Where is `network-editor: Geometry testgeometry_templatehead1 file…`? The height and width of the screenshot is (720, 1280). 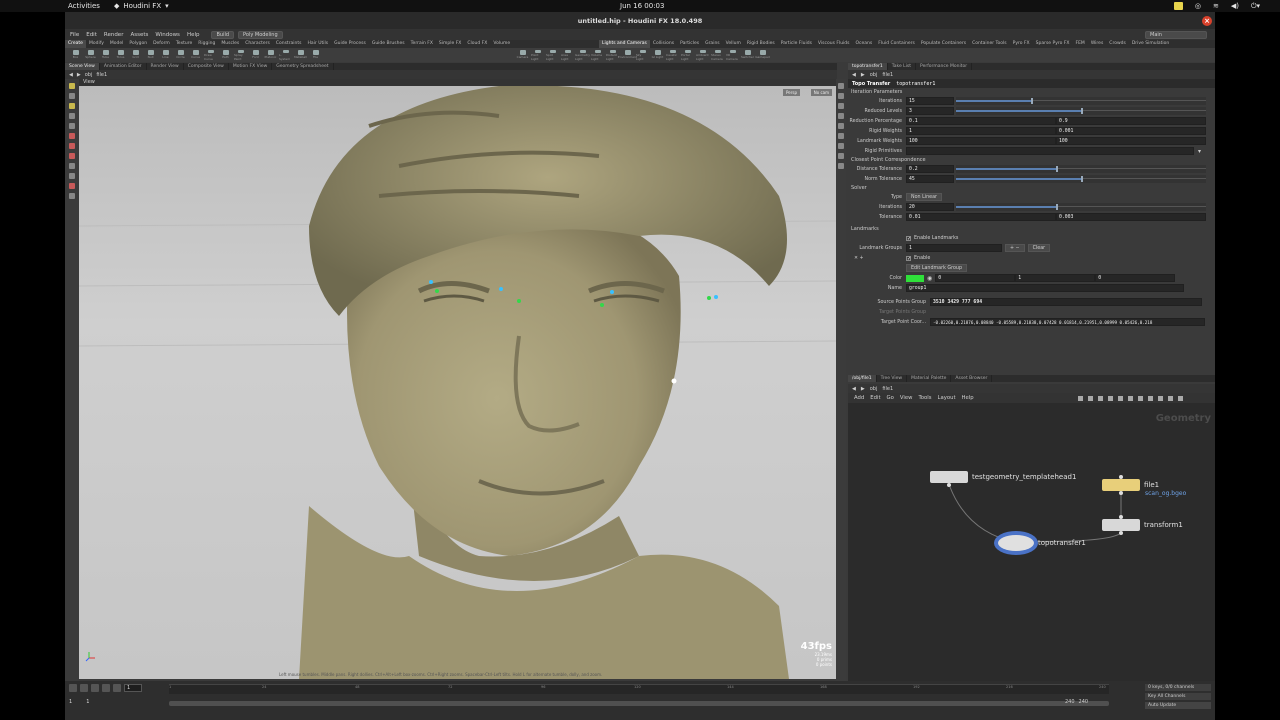 network-editor: Geometry testgeometry_templatehead1 file… is located at coordinates (1031, 542).